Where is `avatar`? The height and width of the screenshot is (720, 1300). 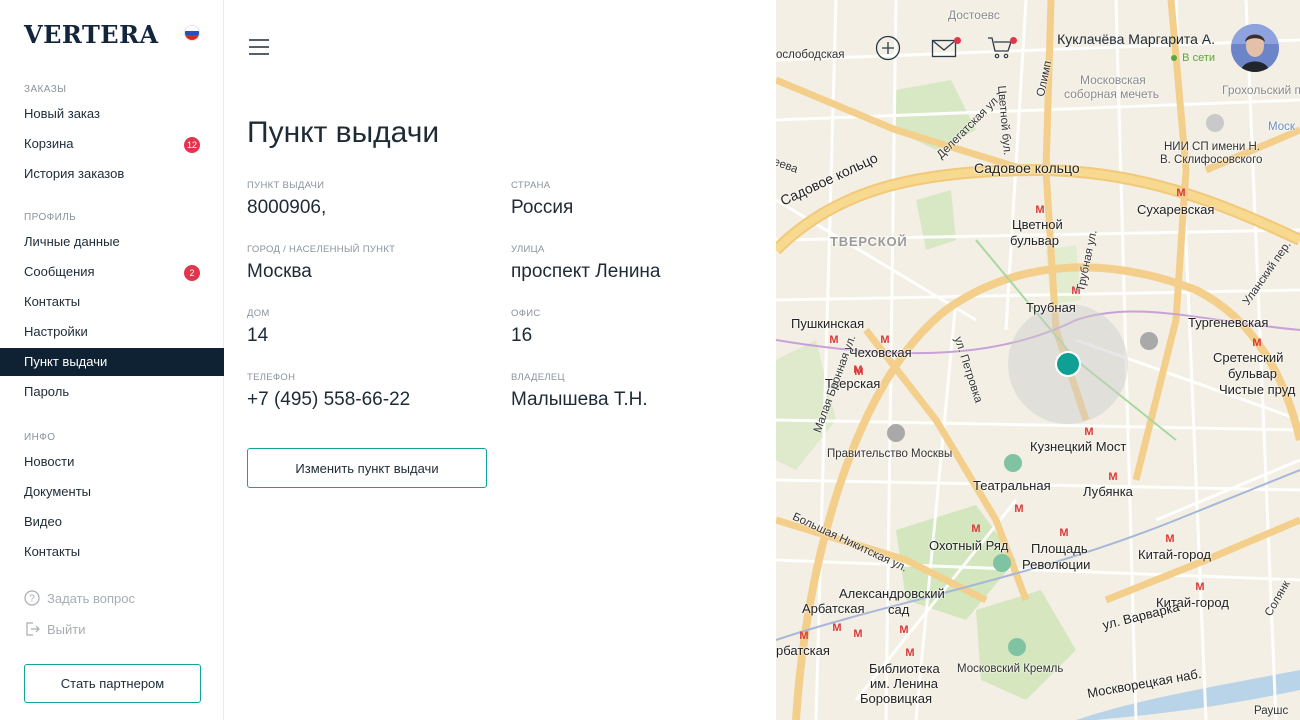 avatar is located at coordinates (1255, 48).